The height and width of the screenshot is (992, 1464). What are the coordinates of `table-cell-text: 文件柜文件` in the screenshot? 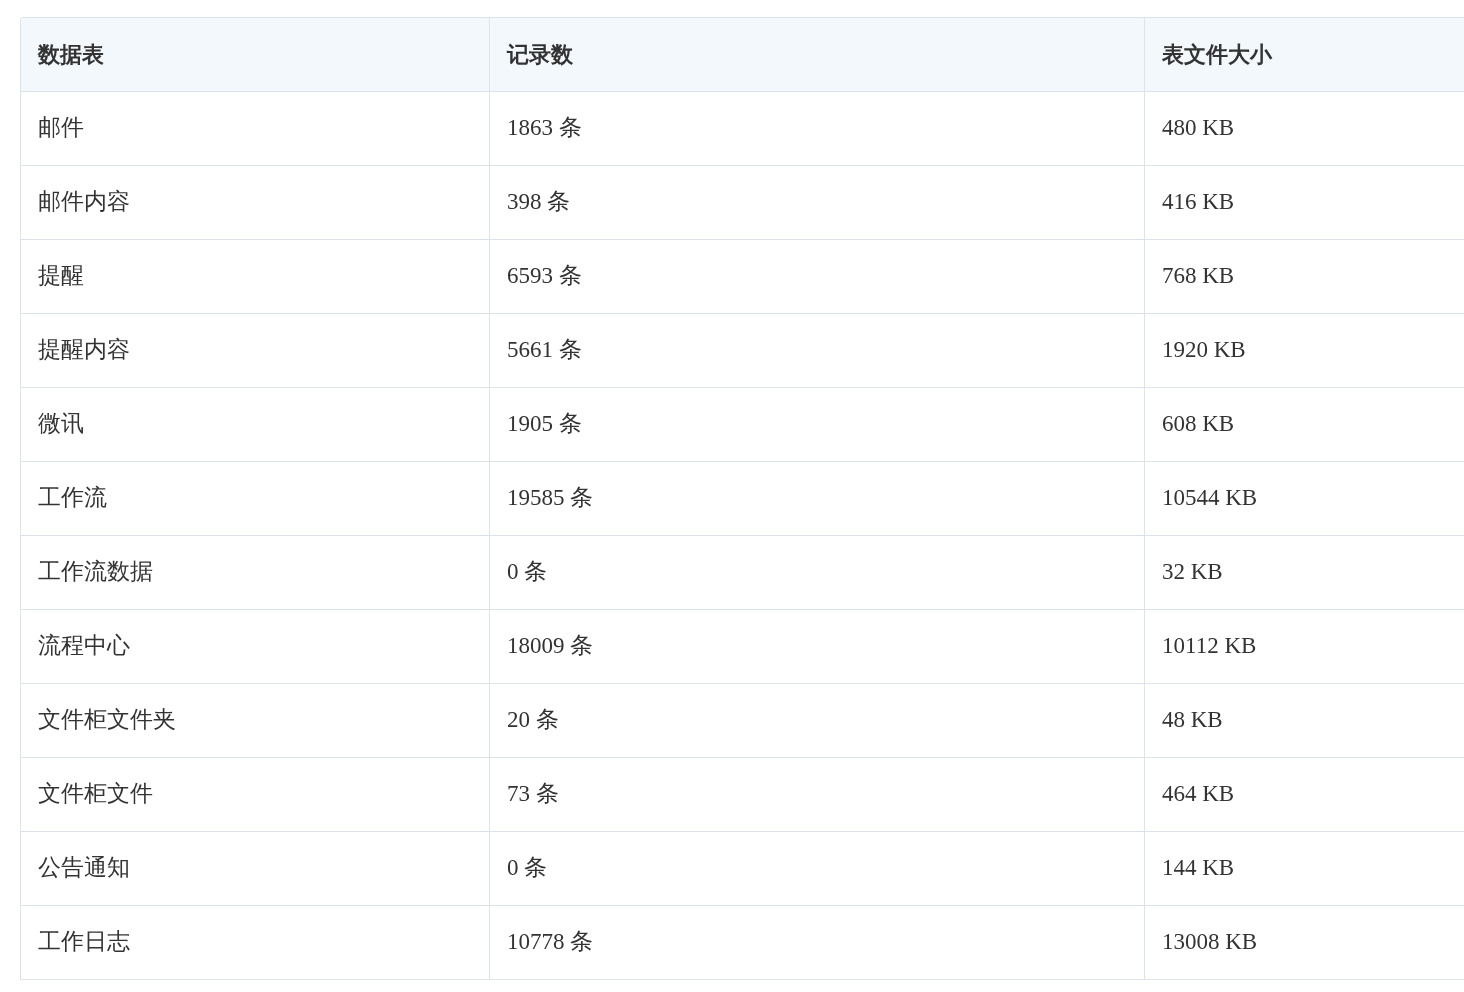 It's located at (95, 794).